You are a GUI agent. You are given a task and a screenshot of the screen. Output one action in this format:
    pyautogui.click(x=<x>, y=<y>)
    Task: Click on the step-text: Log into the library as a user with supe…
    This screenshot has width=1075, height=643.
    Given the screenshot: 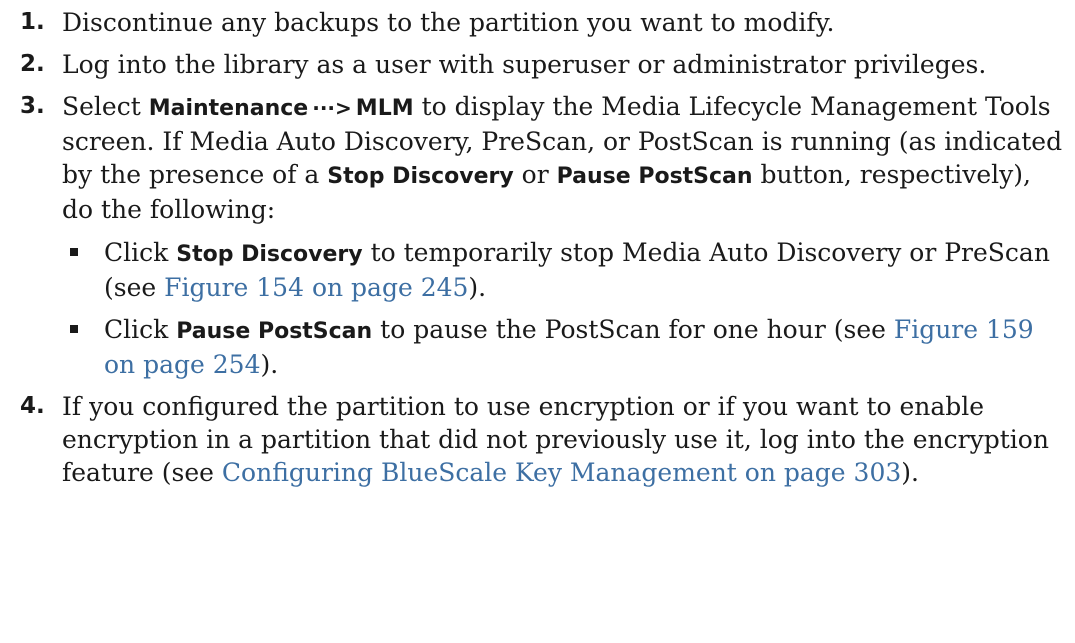 What is the action you would take?
    pyautogui.click(x=524, y=64)
    